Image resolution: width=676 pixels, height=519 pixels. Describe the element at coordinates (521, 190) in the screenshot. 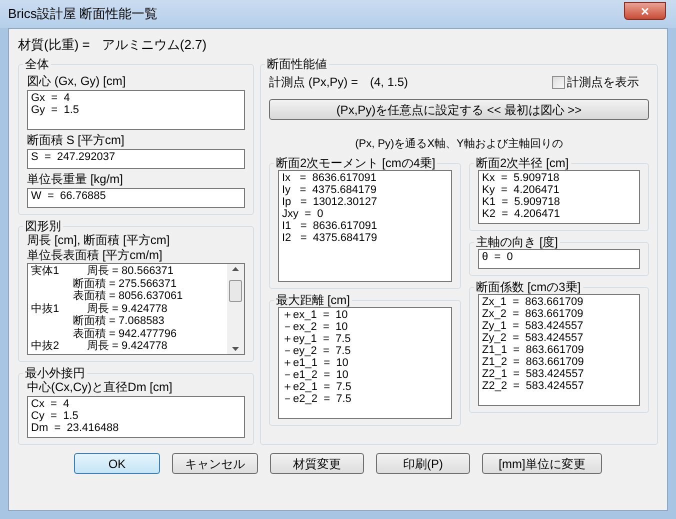

I see `readout-line: Ky = 4.206471` at that location.